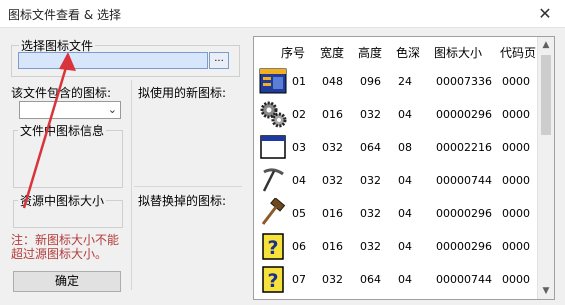 This screenshot has height=305, width=565. Describe the element at coordinates (273, 212) in the screenshot. I see `hammer-icon` at that location.